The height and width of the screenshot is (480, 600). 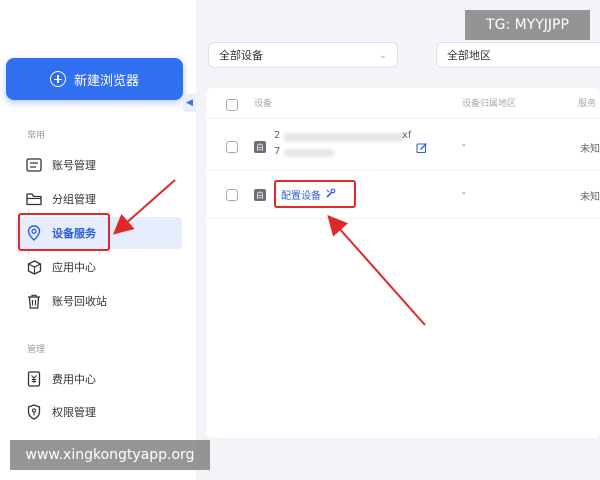 What do you see at coordinates (527, 25) in the screenshot?
I see `watermark-top-right: TG: MYYJJPP` at bounding box center [527, 25].